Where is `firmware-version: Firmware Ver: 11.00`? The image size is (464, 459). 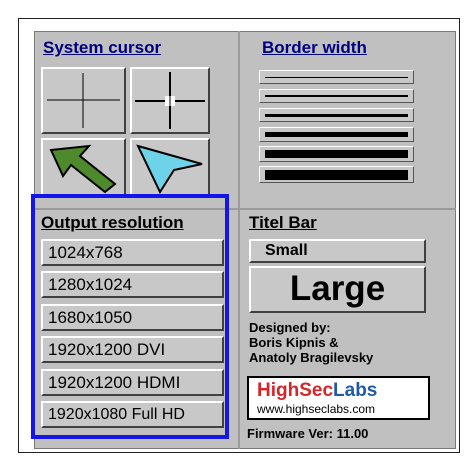
firmware-version: Firmware Ver: 11.00 is located at coordinates (308, 433).